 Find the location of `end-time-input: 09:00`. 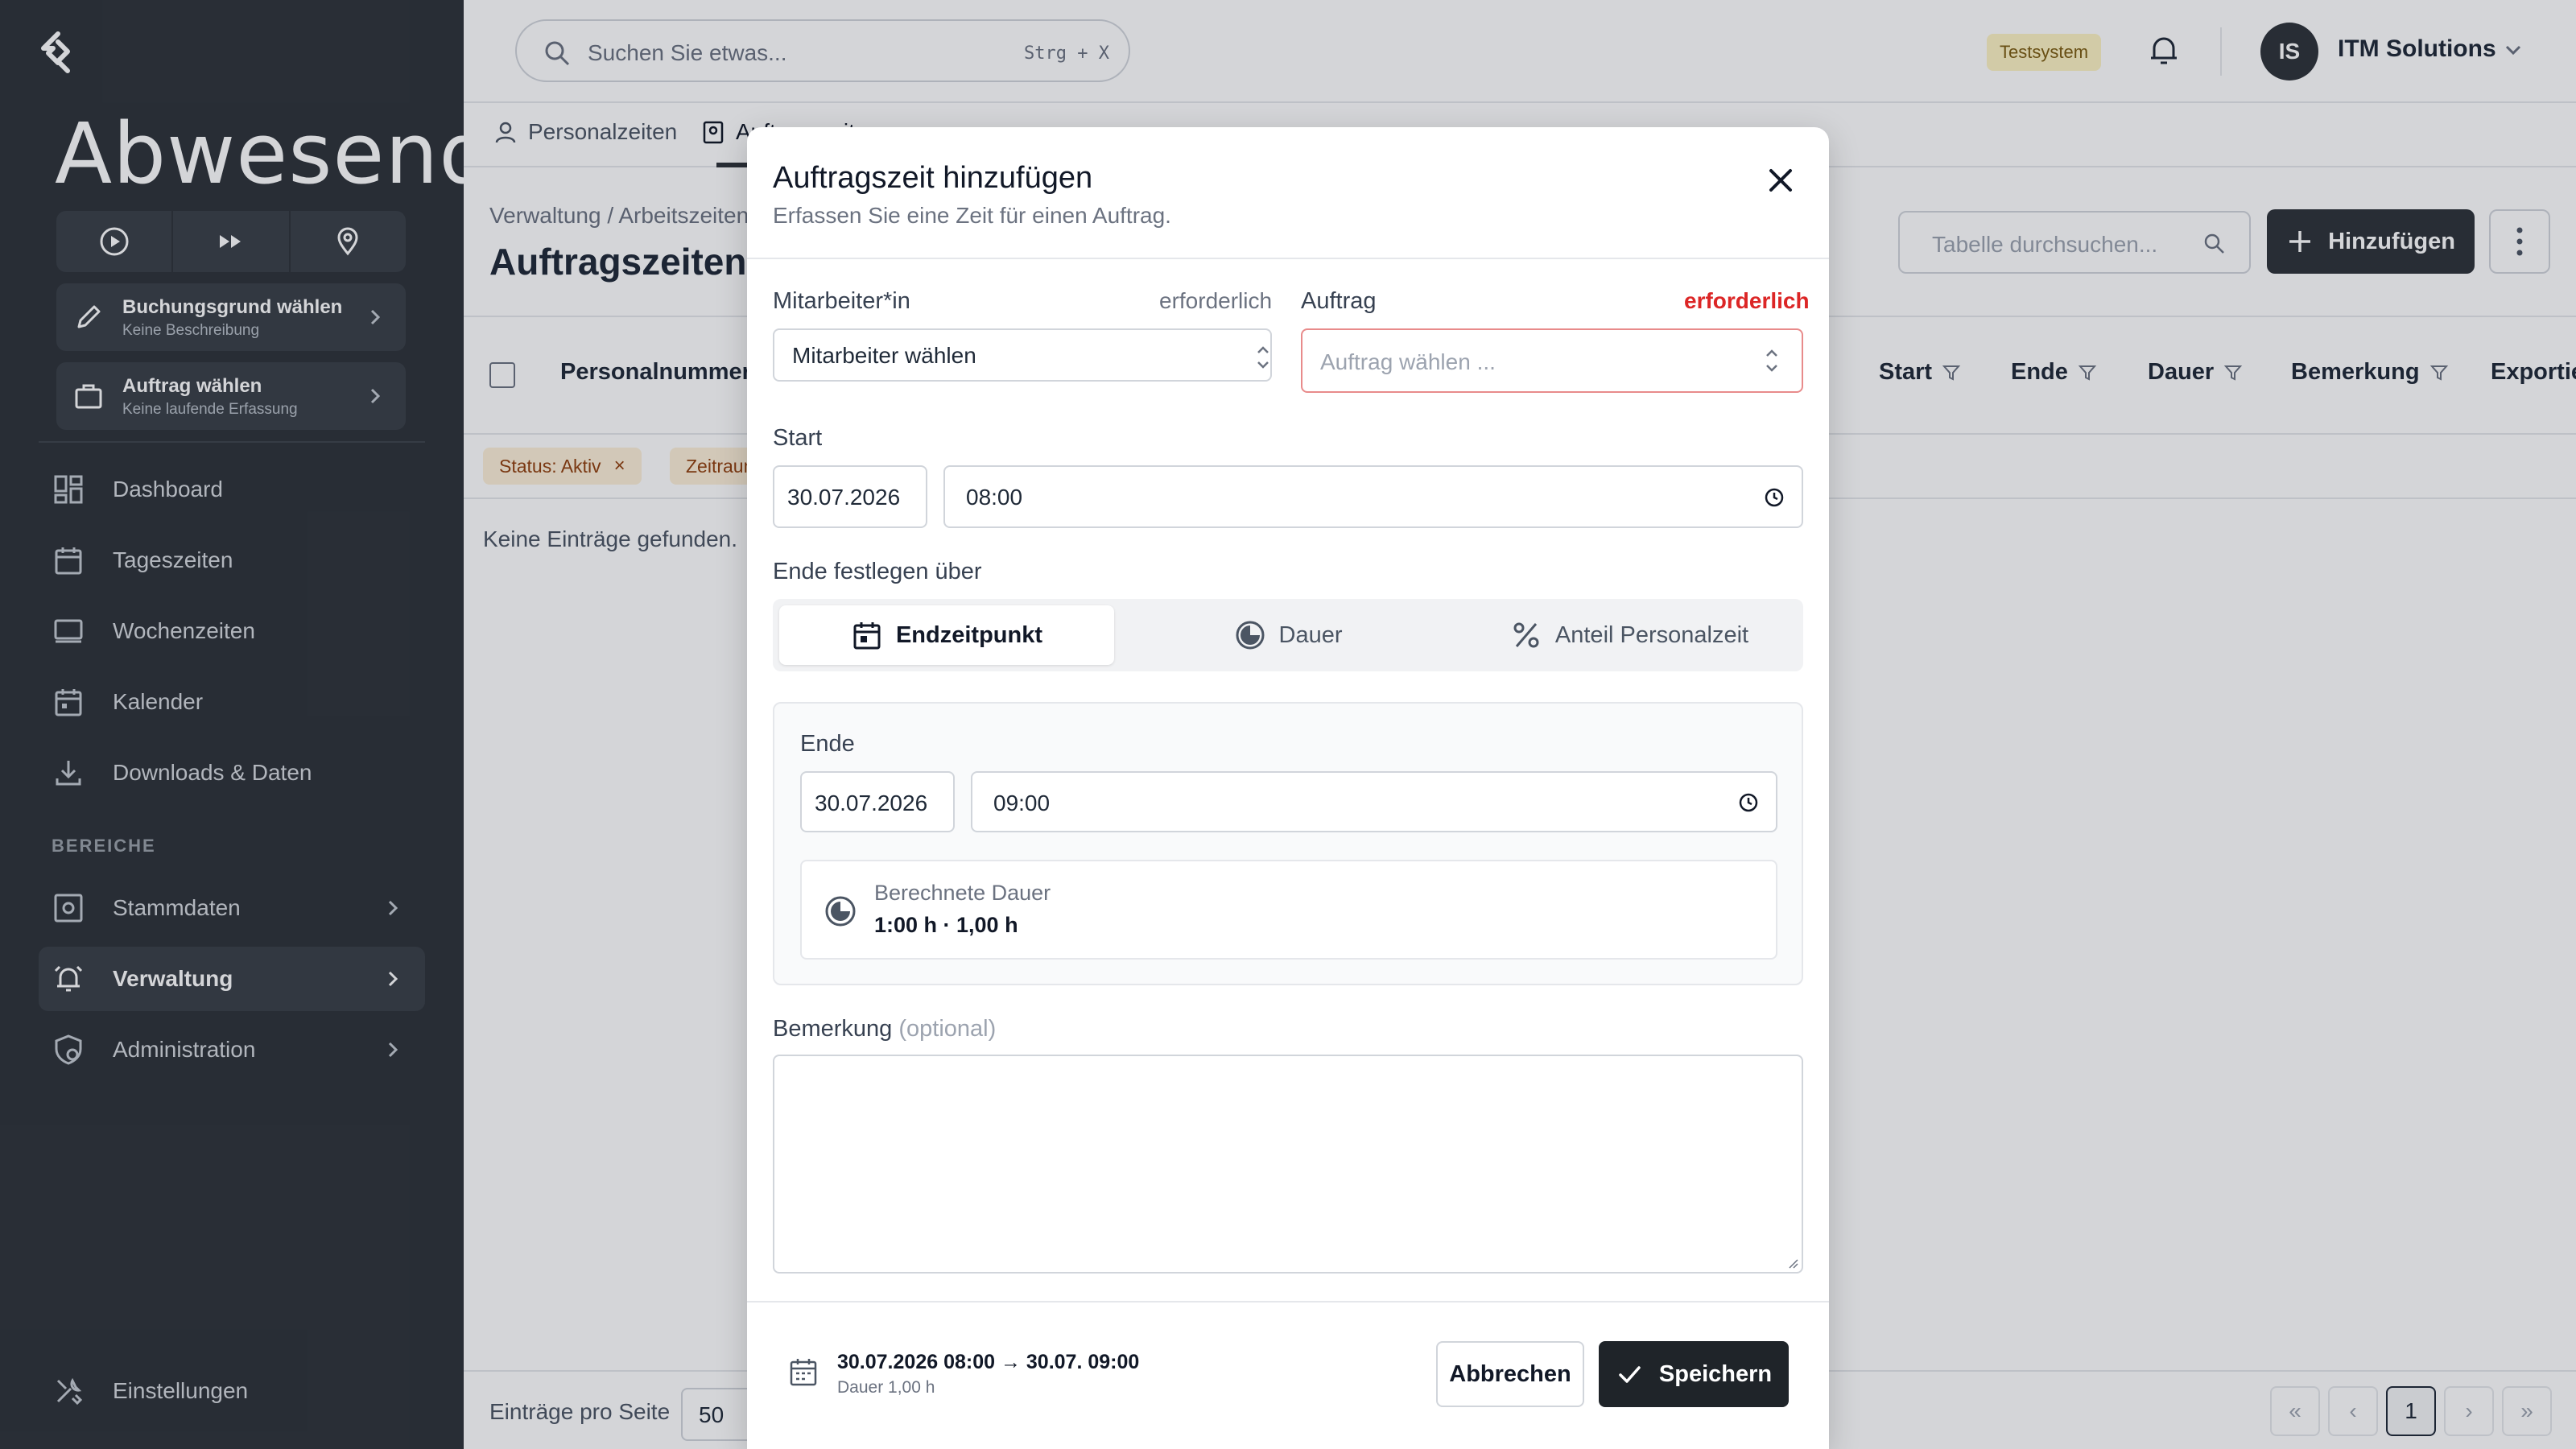

end-time-input: 09:00 is located at coordinates (1374, 801).